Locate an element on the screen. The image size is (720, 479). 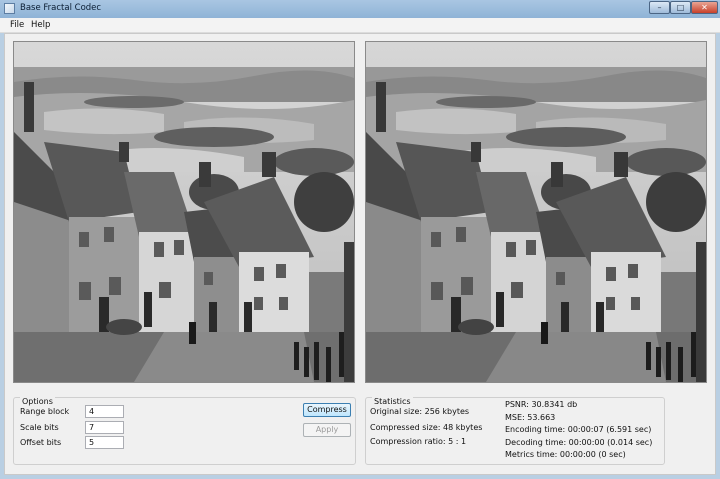
menu-file: File is located at coordinates (17, 25).